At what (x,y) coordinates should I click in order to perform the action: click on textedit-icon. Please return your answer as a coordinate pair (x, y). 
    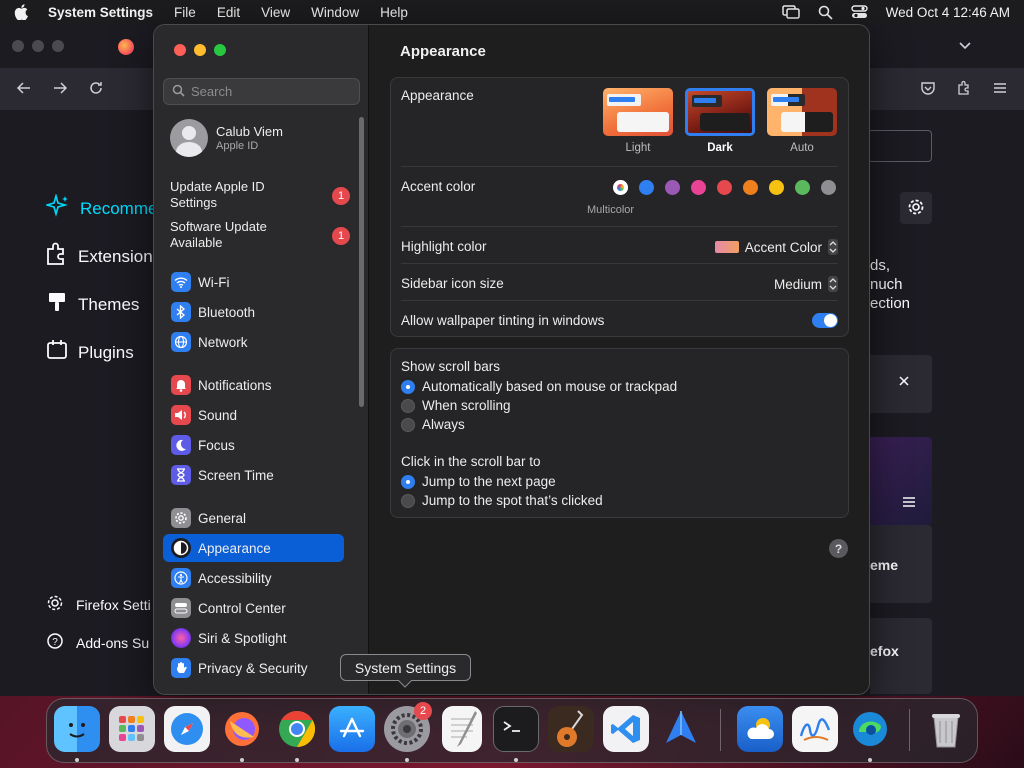
    Looking at the image, I should click on (462, 729).